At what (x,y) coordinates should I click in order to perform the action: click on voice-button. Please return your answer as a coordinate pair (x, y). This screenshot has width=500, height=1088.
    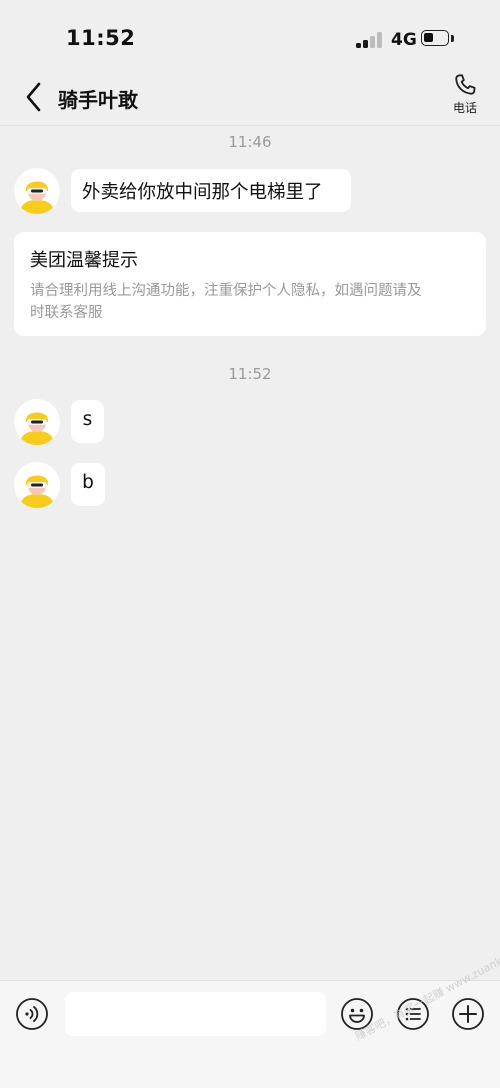
    Looking at the image, I should click on (32, 1014).